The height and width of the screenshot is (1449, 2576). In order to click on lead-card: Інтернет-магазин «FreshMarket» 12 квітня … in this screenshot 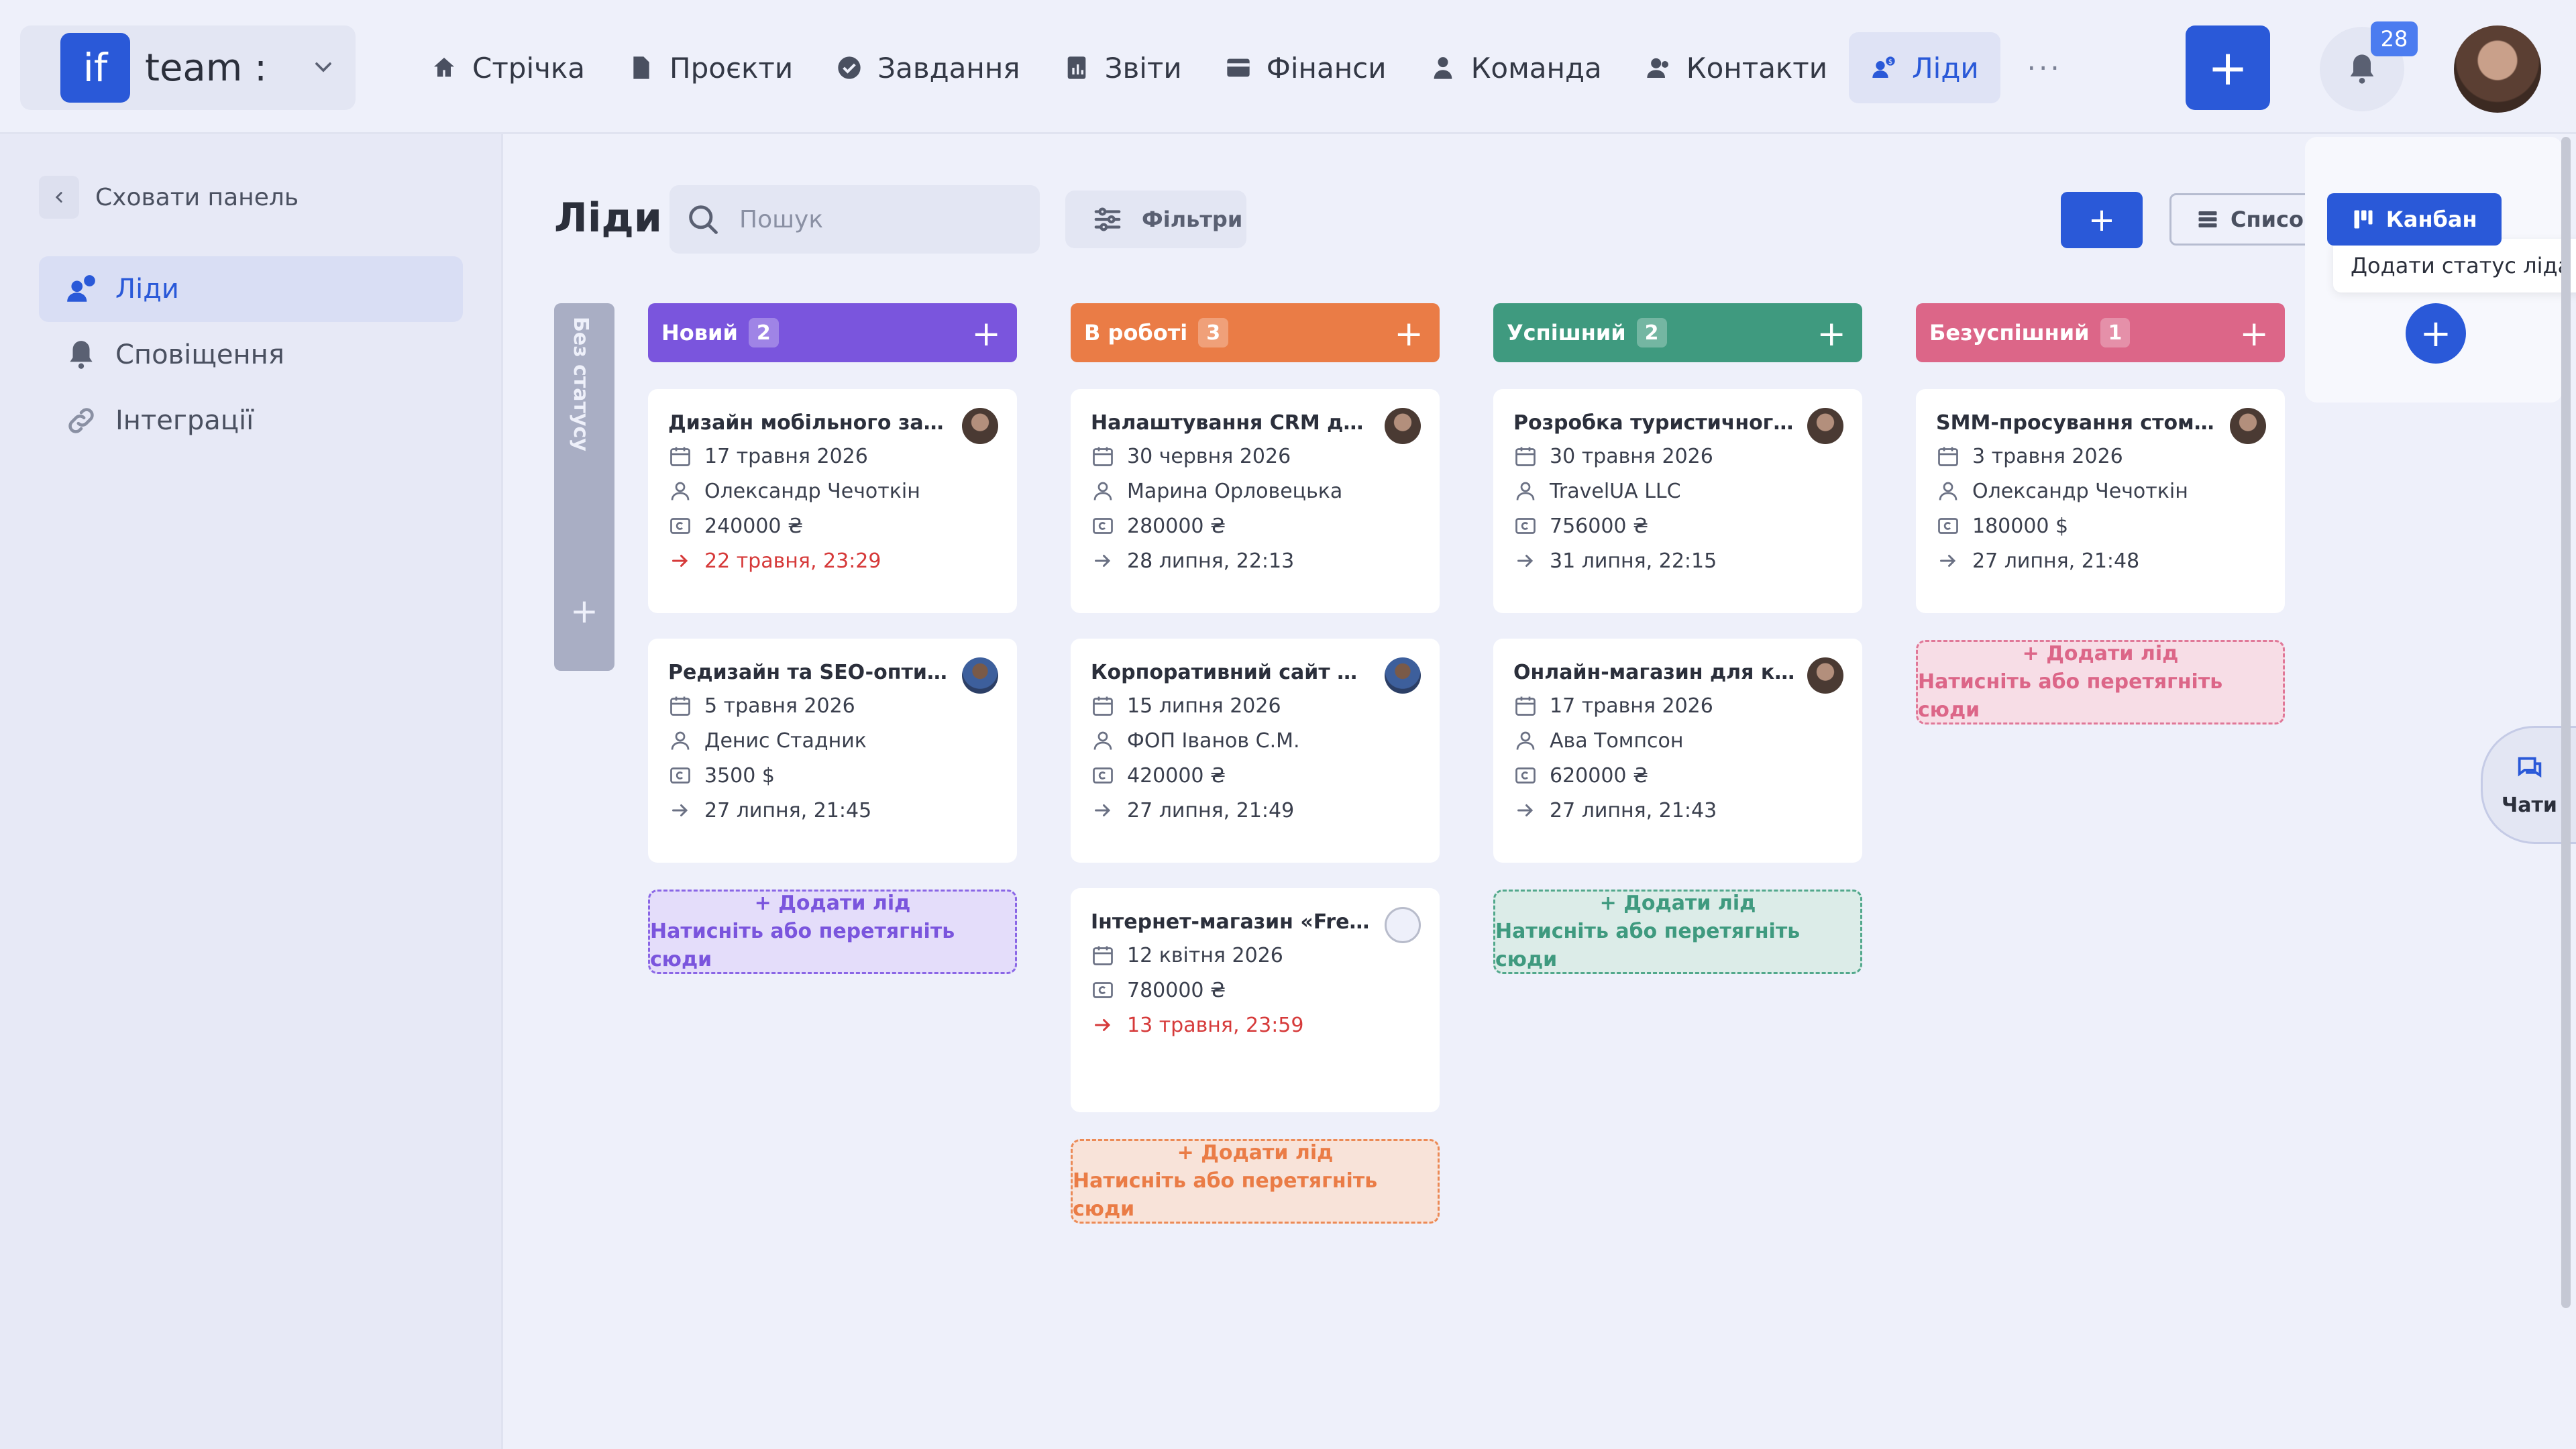, I will do `click(1255, 1000)`.